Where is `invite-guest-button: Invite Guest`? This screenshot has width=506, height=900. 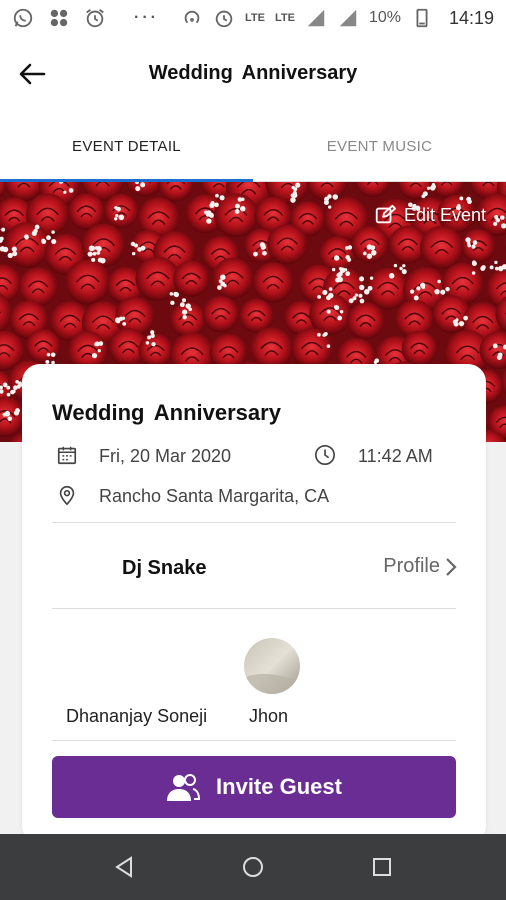 invite-guest-button: Invite Guest is located at coordinates (254, 787).